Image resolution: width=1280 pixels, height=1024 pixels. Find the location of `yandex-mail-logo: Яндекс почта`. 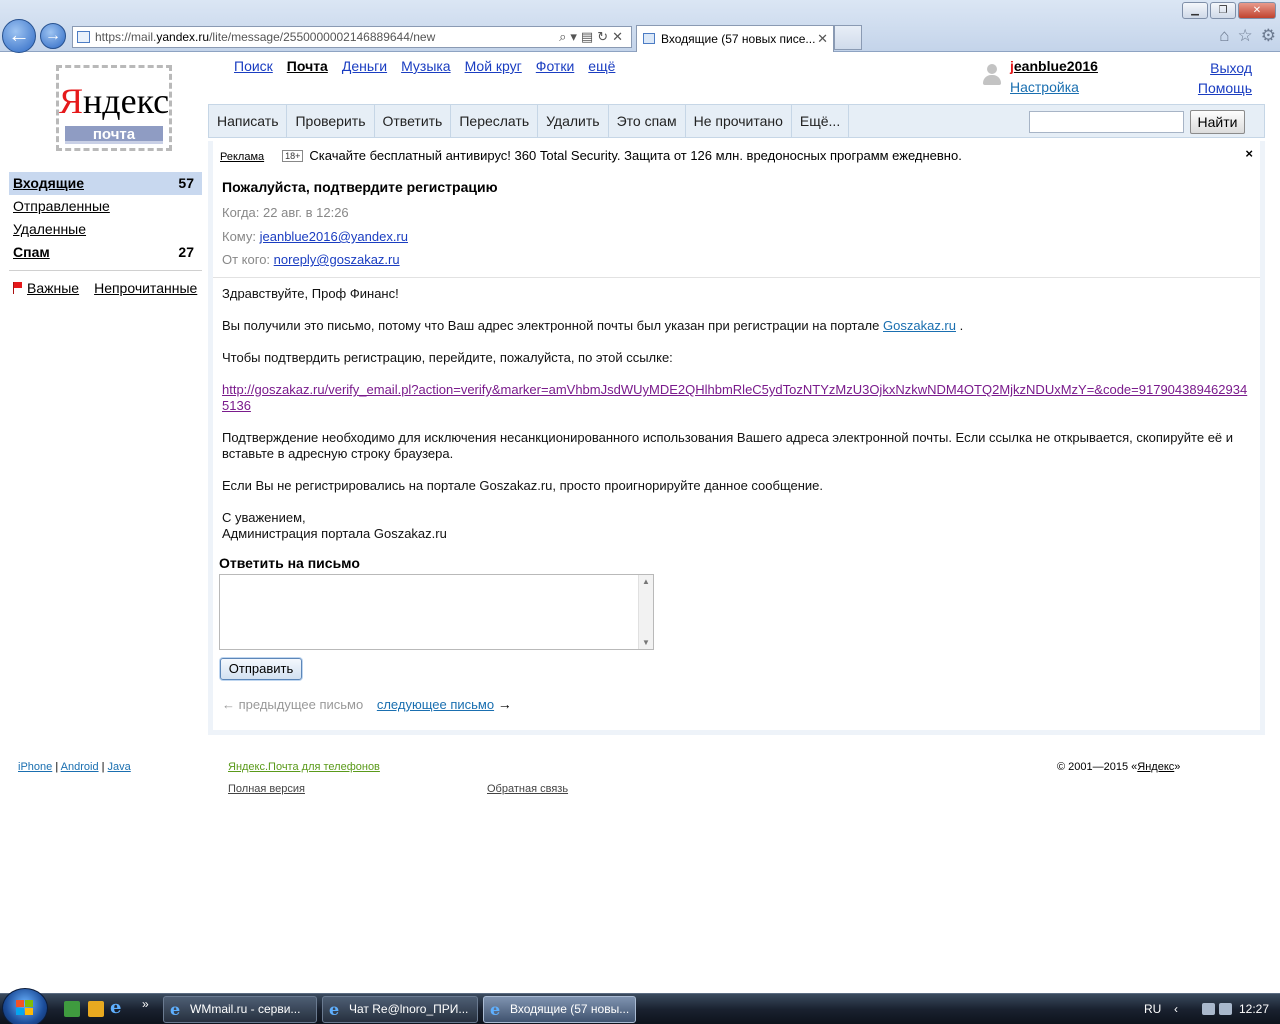

yandex-mail-logo: Яндекс почта is located at coordinates (114, 108).